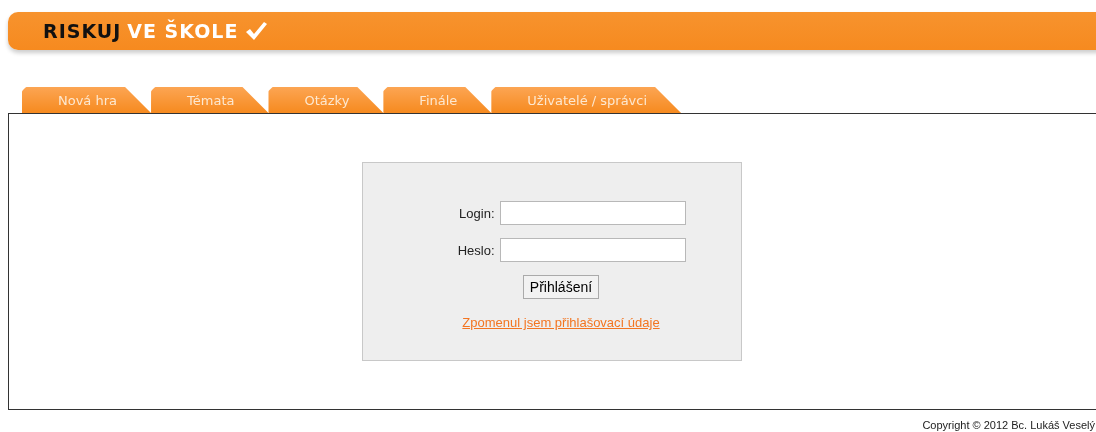 The width and height of the screenshot is (1096, 432). Describe the element at coordinates (183, 31) in the screenshot. I see `logo-text: VE ŠKOLE` at that location.